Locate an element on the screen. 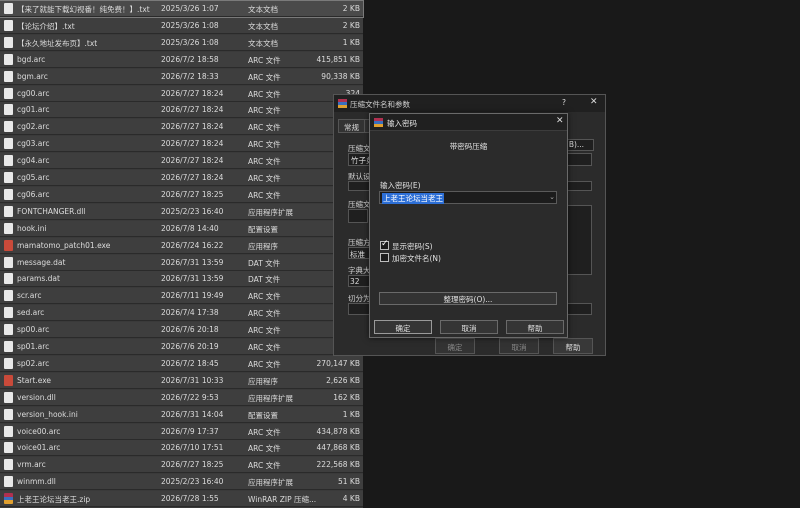 The image size is (800, 508). encrypt-names-checkbox: 加密文件名(N) is located at coordinates (440, 258).